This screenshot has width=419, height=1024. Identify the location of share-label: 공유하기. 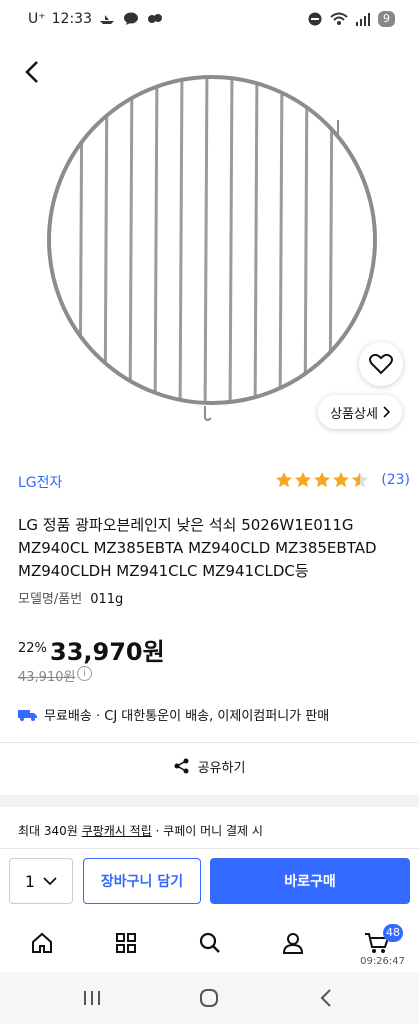
(221, 768).